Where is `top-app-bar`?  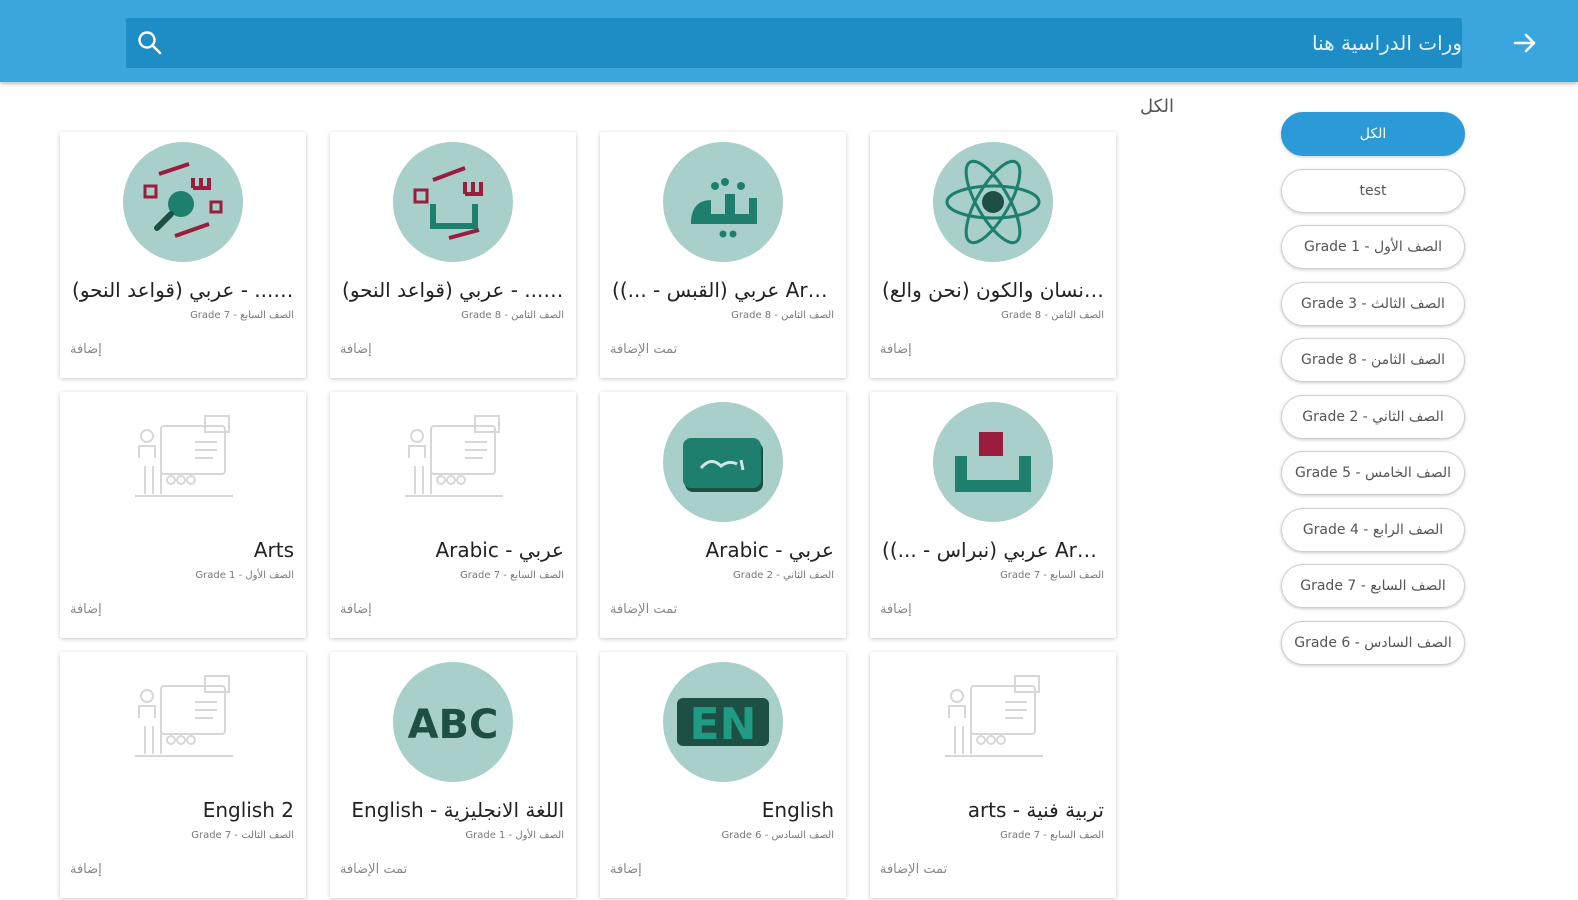 top-app-bar is located at coordinates (789, 41).